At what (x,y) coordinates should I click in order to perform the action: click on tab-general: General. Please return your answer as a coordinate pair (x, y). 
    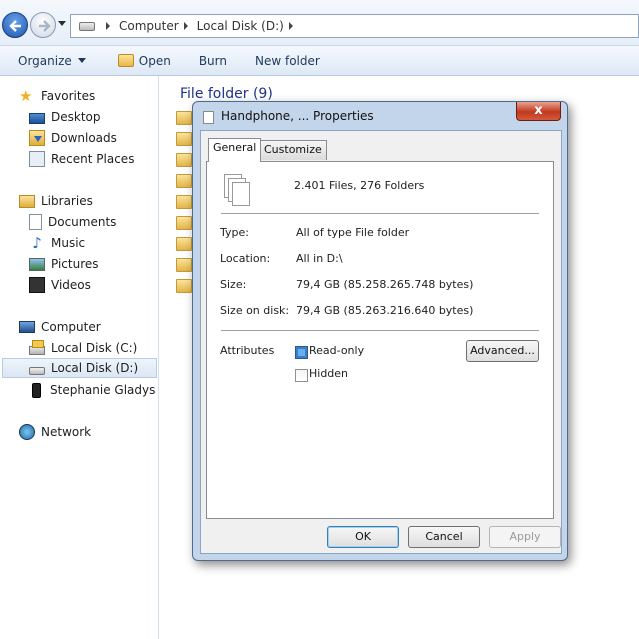
    Looking at the image, I should click on (235, 150).